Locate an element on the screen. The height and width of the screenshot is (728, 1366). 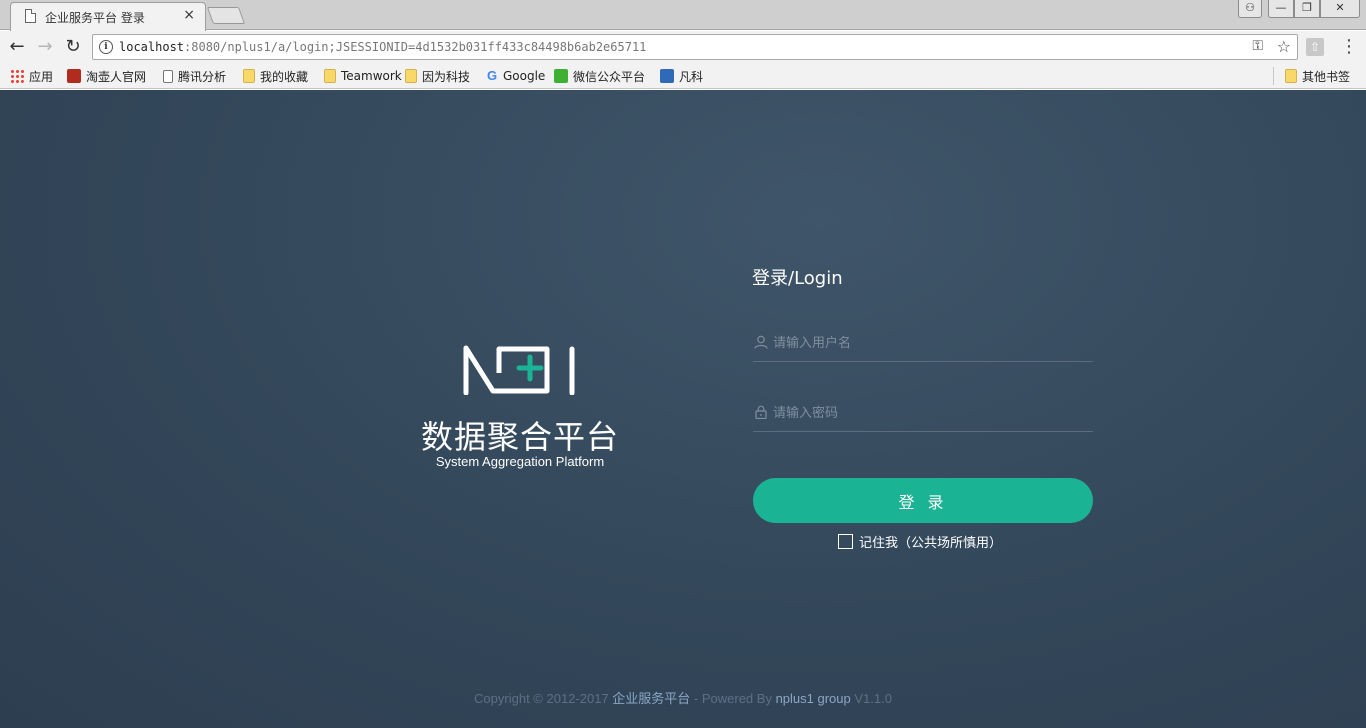
password-input is located at coordinates (931, 413).